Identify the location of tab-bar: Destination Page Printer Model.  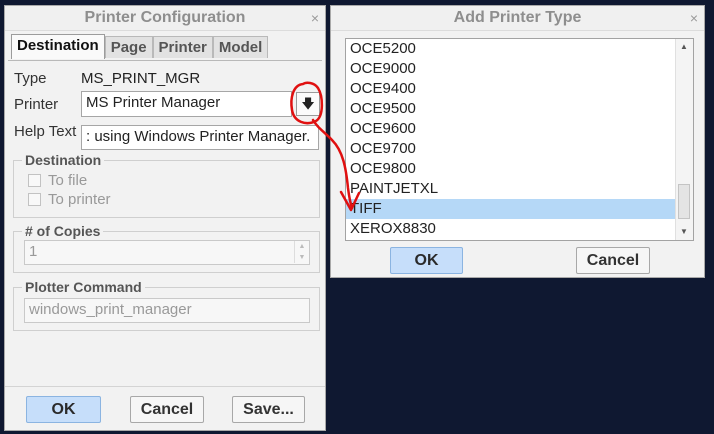
(140, 47).